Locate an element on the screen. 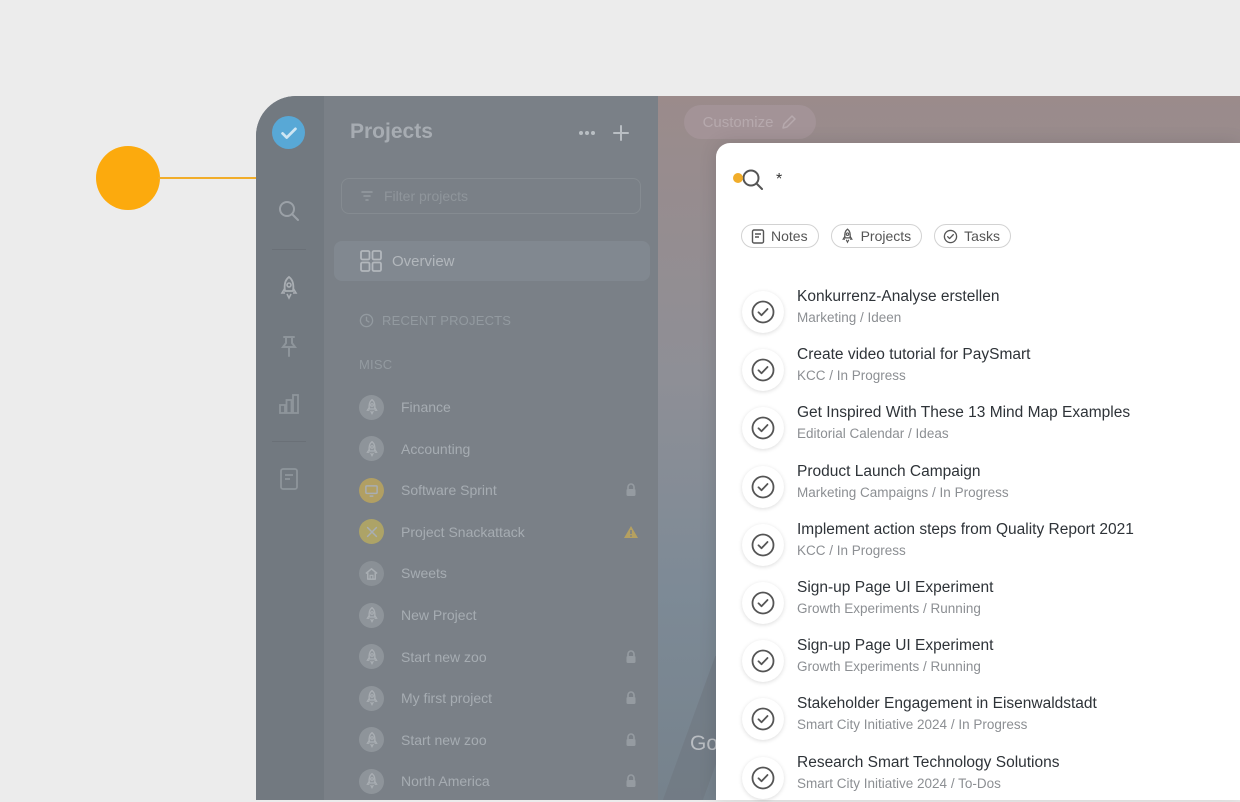 The image size is (1240, 802). background-greeting: Go is located at coordinates (704, 743).